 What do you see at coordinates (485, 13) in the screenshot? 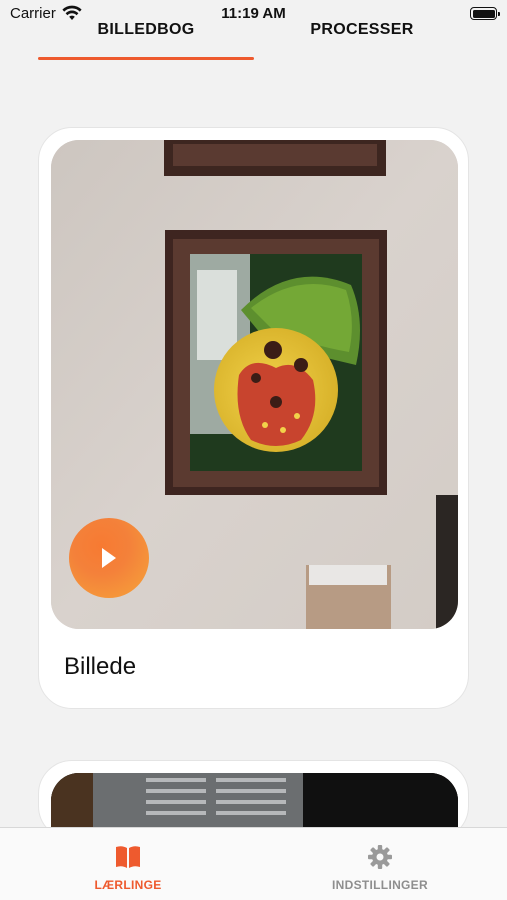
I see `battery-icon` at bounding box center [485, 13].